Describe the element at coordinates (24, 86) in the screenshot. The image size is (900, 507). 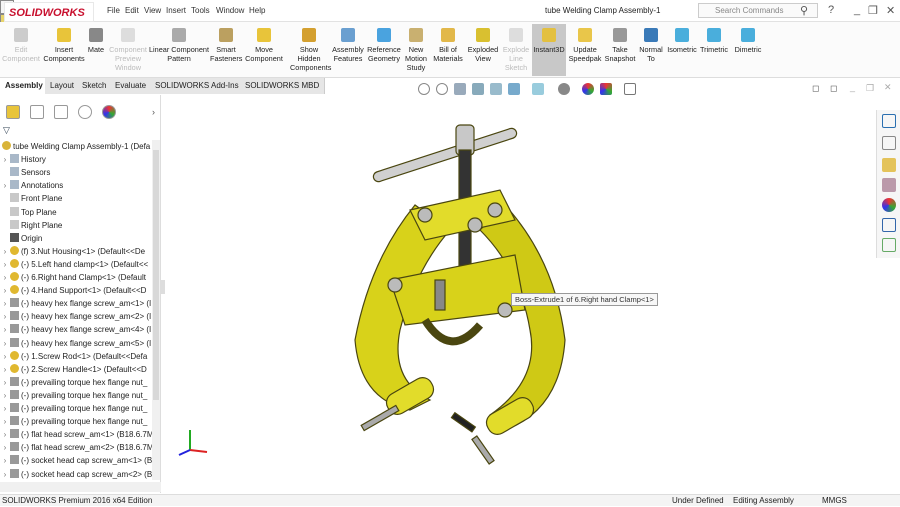
I see `tab-assembly: Assembly` at that location.